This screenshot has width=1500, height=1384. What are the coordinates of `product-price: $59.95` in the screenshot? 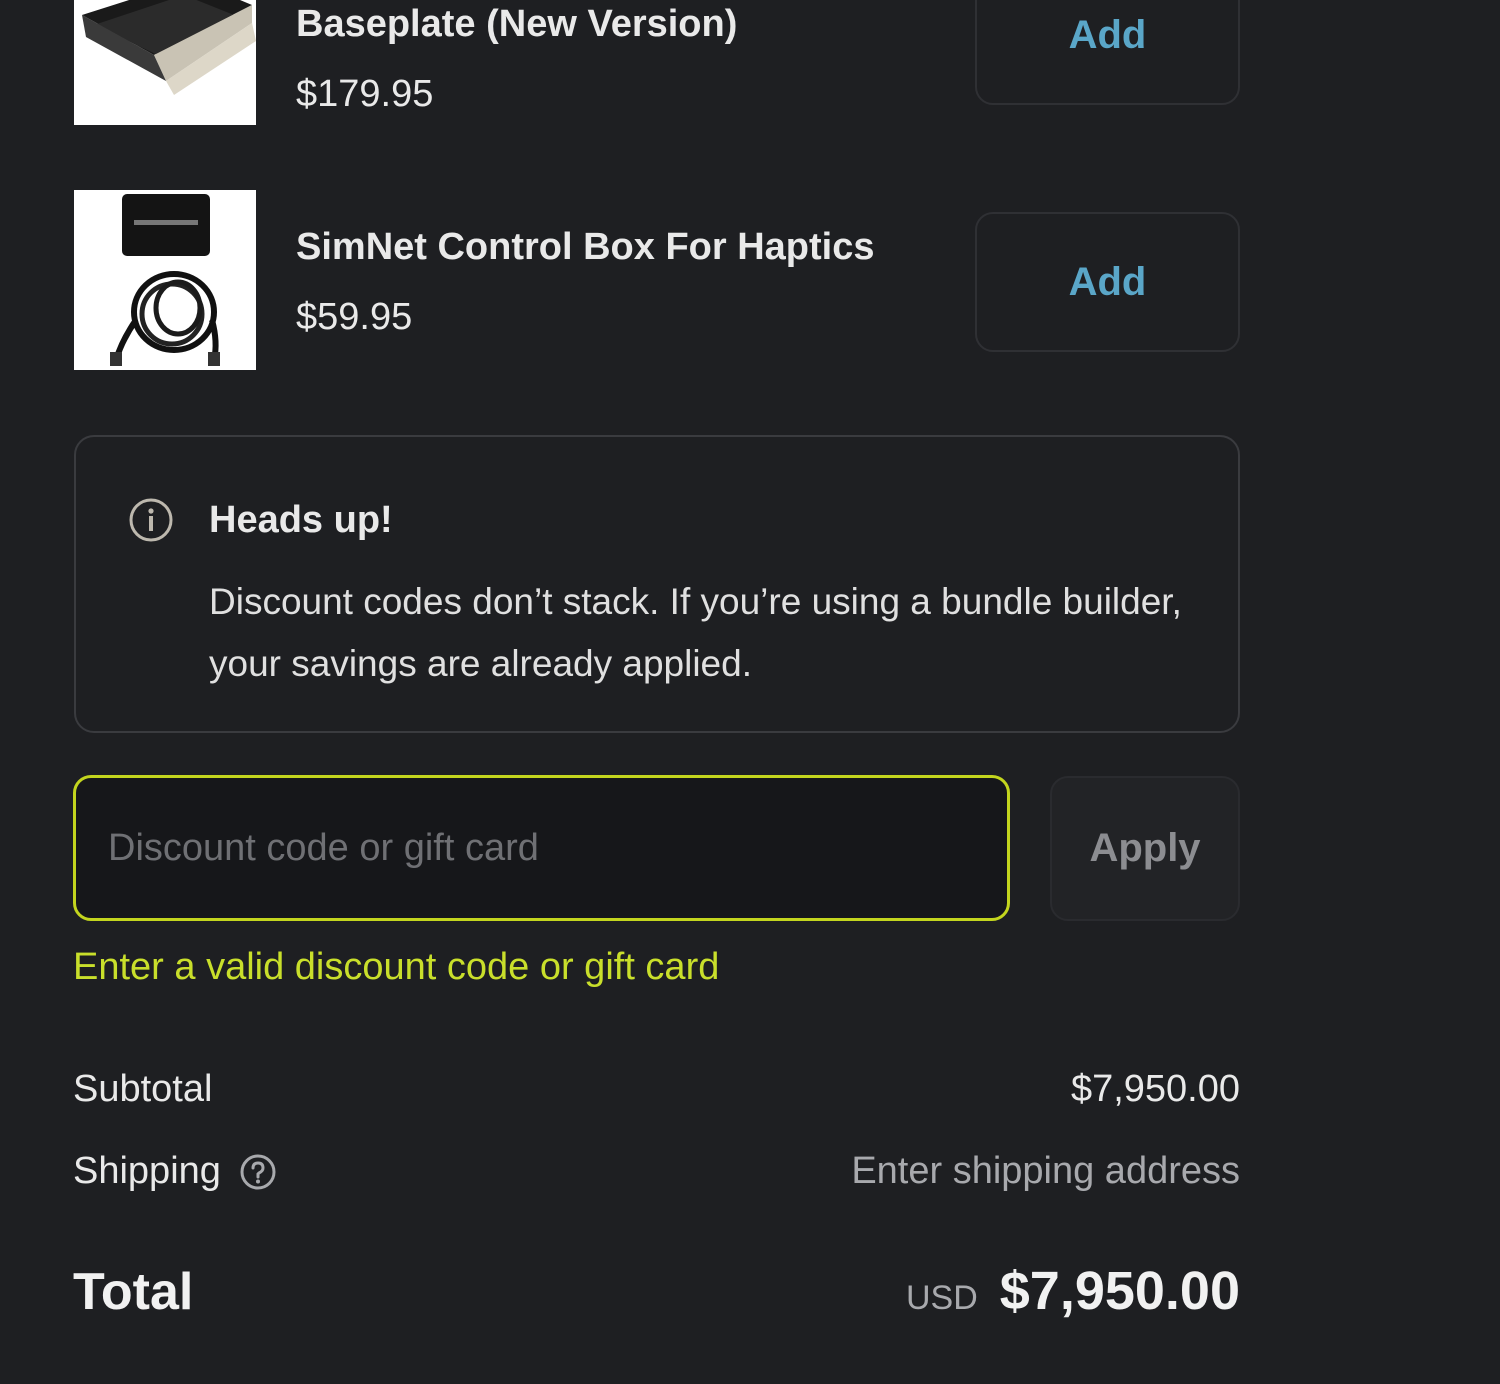 It's located at (354, 317).